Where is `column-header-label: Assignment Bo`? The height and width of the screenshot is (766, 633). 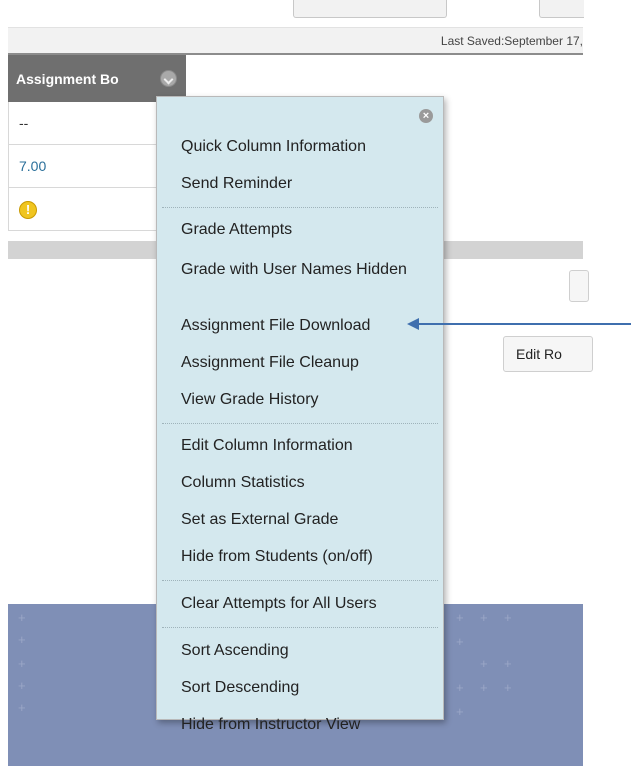 column-header-label: Assignment Bo is located at coordinates (67, 79).